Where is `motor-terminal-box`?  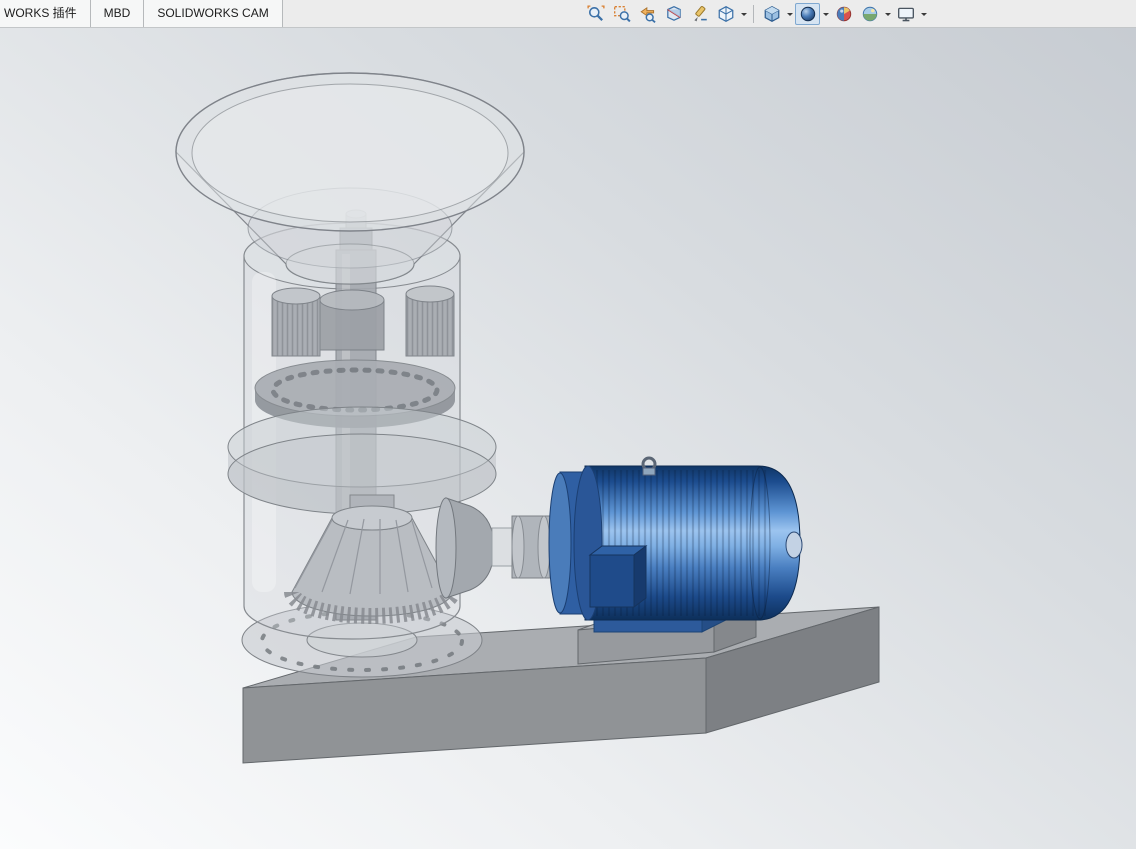 motor-terminal-box is located at coordinates (618, 576).